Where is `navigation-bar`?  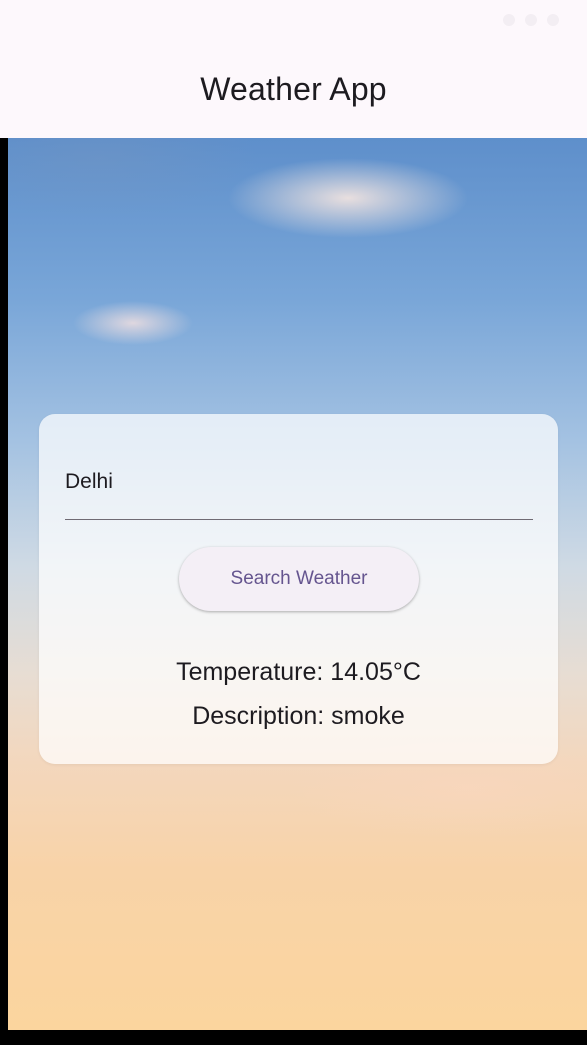
navigation-bar is located at coordinates (293, 1037).